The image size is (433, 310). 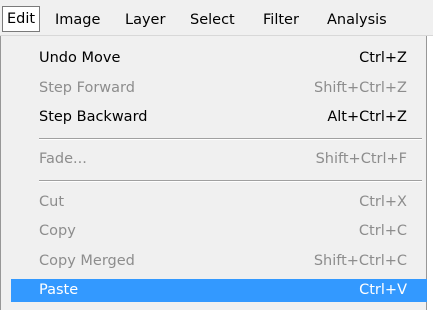 I want to click on menu-edit: Edit, so click(x=21, y=19).